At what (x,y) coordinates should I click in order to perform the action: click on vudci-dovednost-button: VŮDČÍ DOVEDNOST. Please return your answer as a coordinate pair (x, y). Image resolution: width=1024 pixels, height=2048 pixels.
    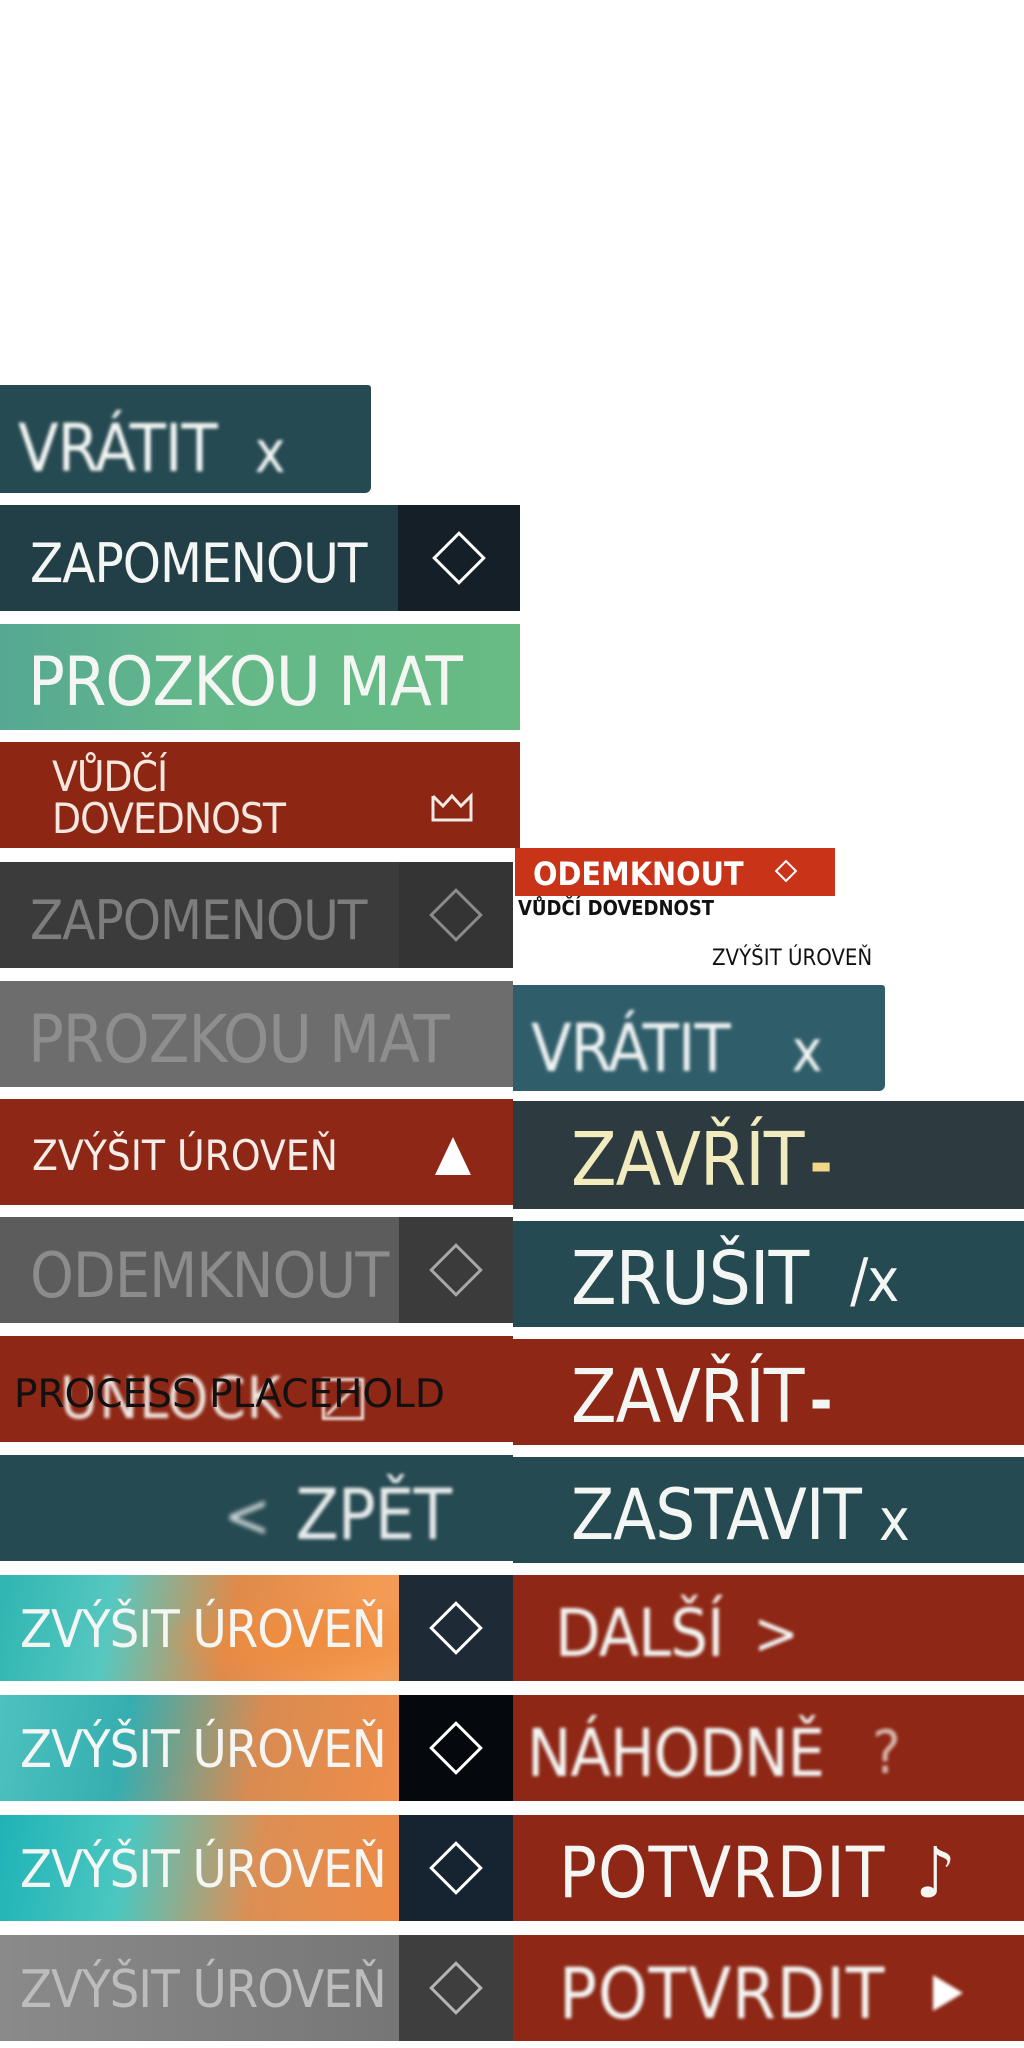
    Looking at the image, I should click on (260, 795).